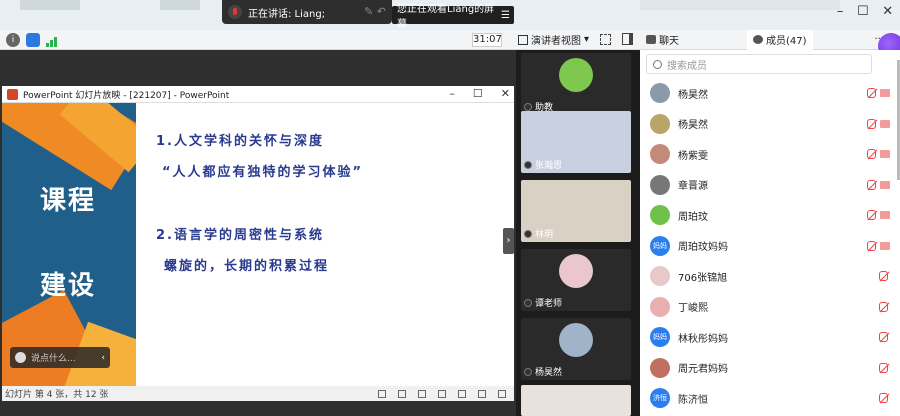 This screenshot has width=900, height=416. Describe the element at coordinates (549, 373) in the screenshot. I see `video-name-label: 杨昊然` at that location.